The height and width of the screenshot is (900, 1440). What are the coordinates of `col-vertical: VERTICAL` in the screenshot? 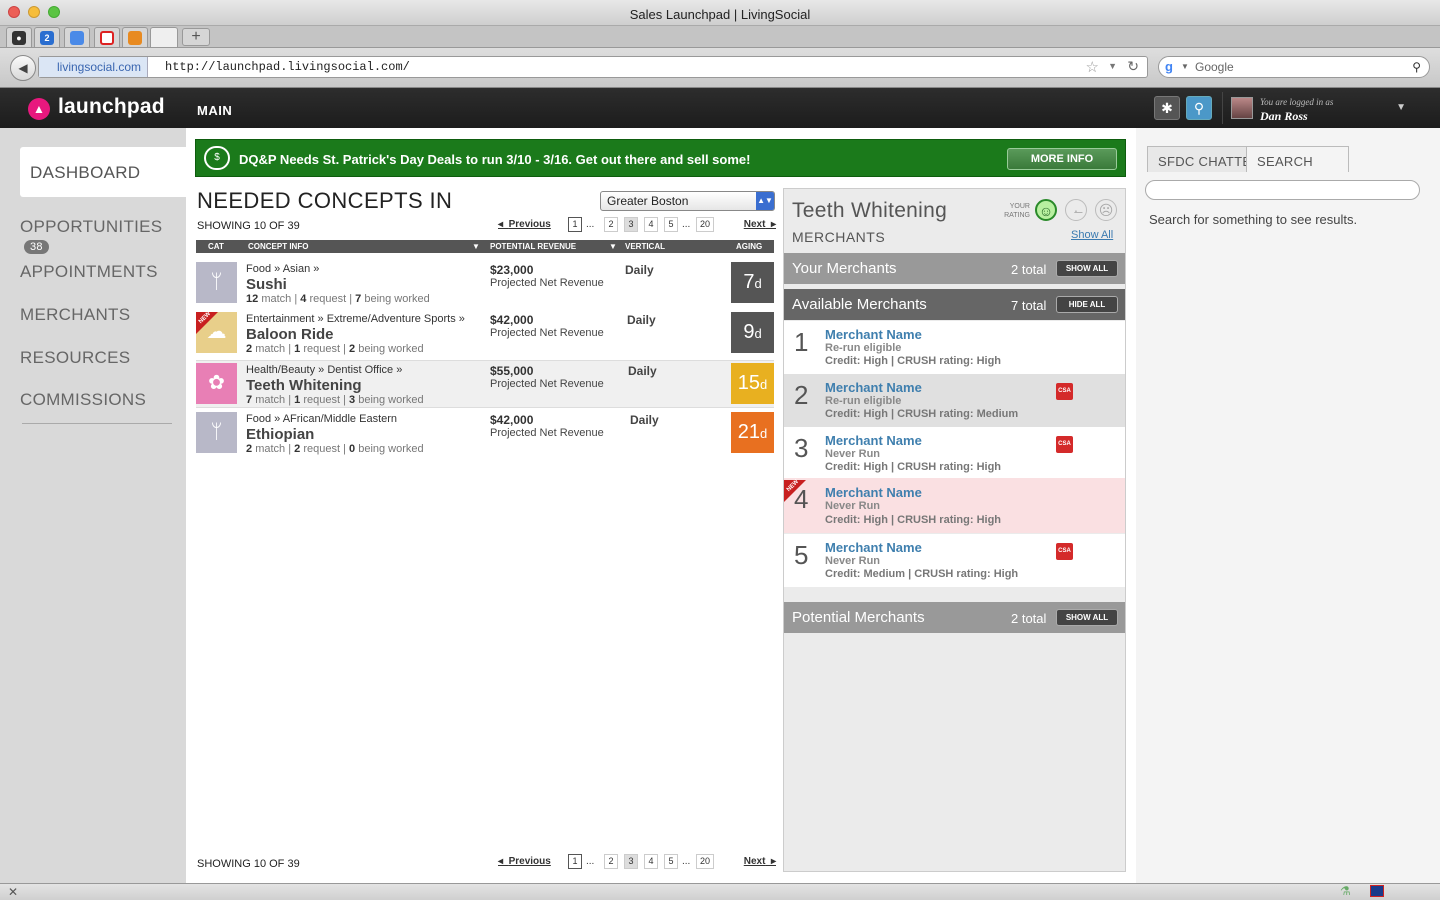 It's located at (645, 246).